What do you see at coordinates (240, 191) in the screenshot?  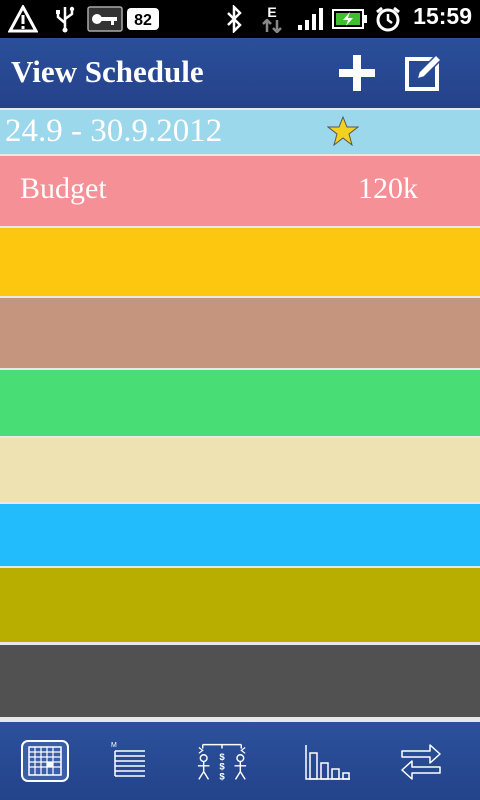 I see `schedule-row-budget: Budget 120k` at bounding box center [240, 191].